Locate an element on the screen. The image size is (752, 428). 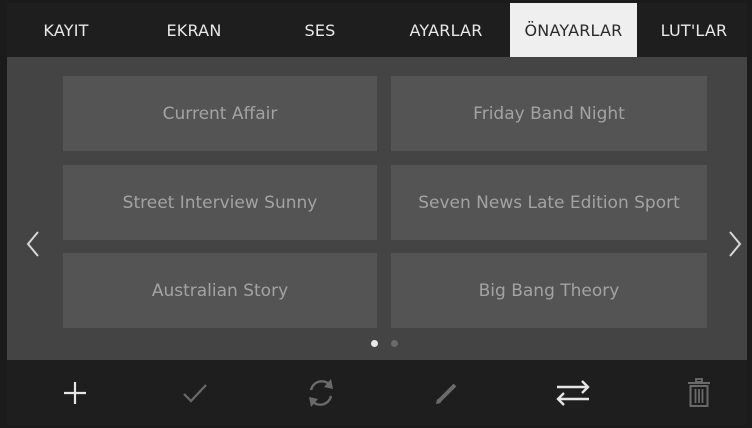
tab-onayarlar: ÖNAYARLAR is located at coordinates (573, 30).